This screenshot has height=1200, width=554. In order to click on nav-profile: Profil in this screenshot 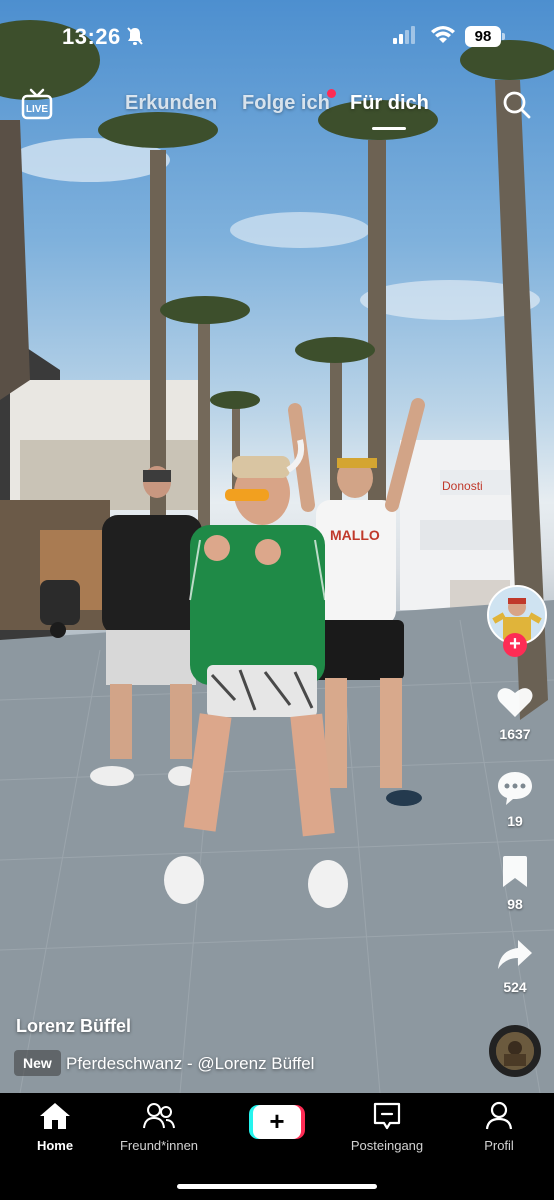, I will do `click(499, 1127)`.